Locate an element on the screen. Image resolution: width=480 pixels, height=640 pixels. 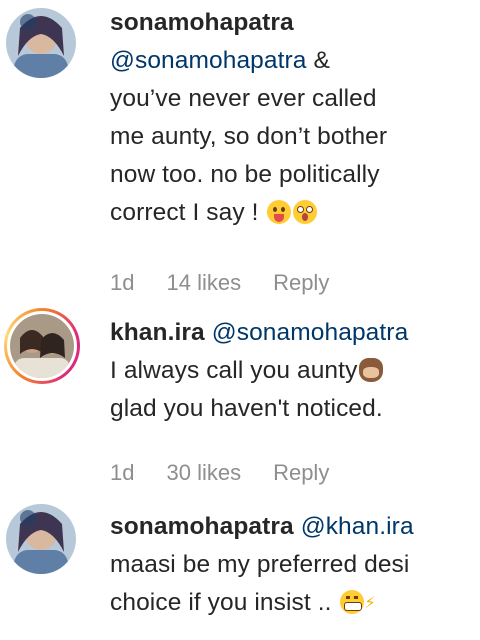
comment-text-line: I always call you aunty is located at coordinates (234, 370).